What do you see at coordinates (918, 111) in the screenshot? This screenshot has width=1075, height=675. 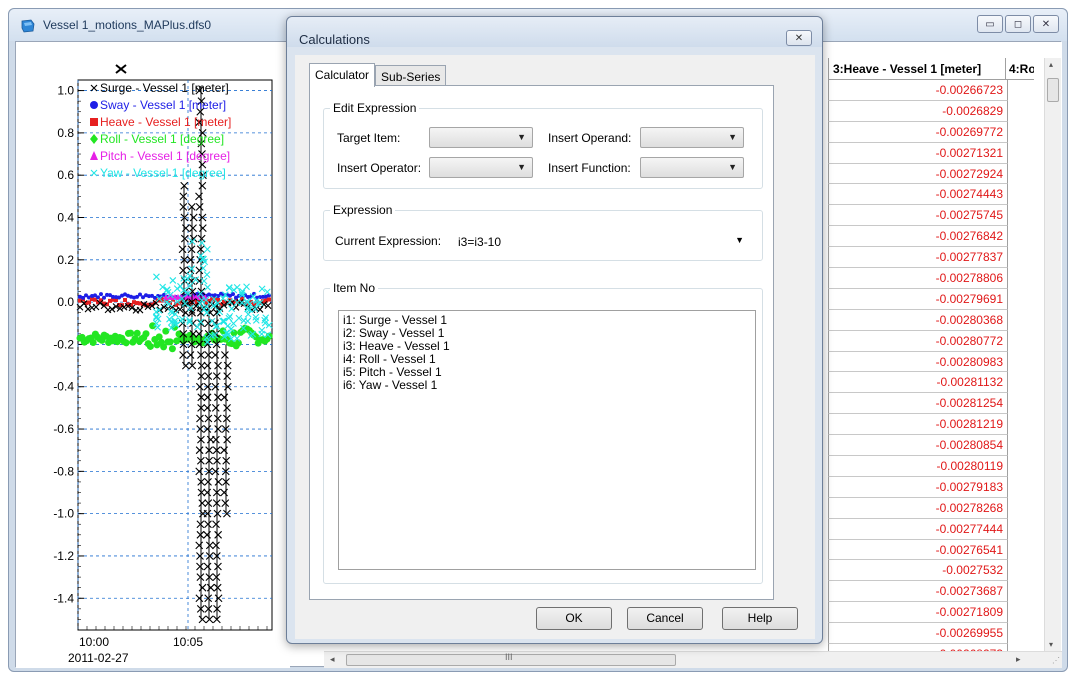 I see `table-row: -0.0026829` at bounding box center [918, 111].